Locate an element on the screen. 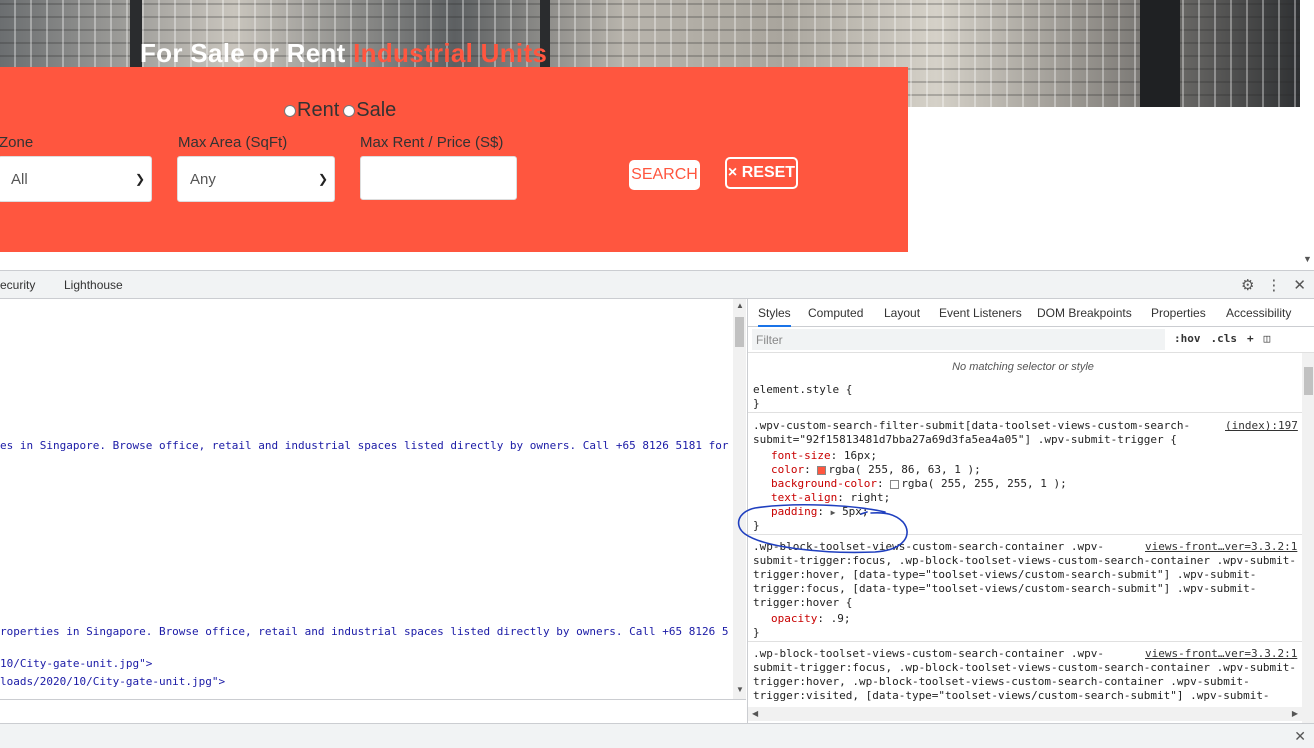 The height and width of the screenshot is (748, 1314). cls-toggle: .cls is located at coordinates (1224, 338).